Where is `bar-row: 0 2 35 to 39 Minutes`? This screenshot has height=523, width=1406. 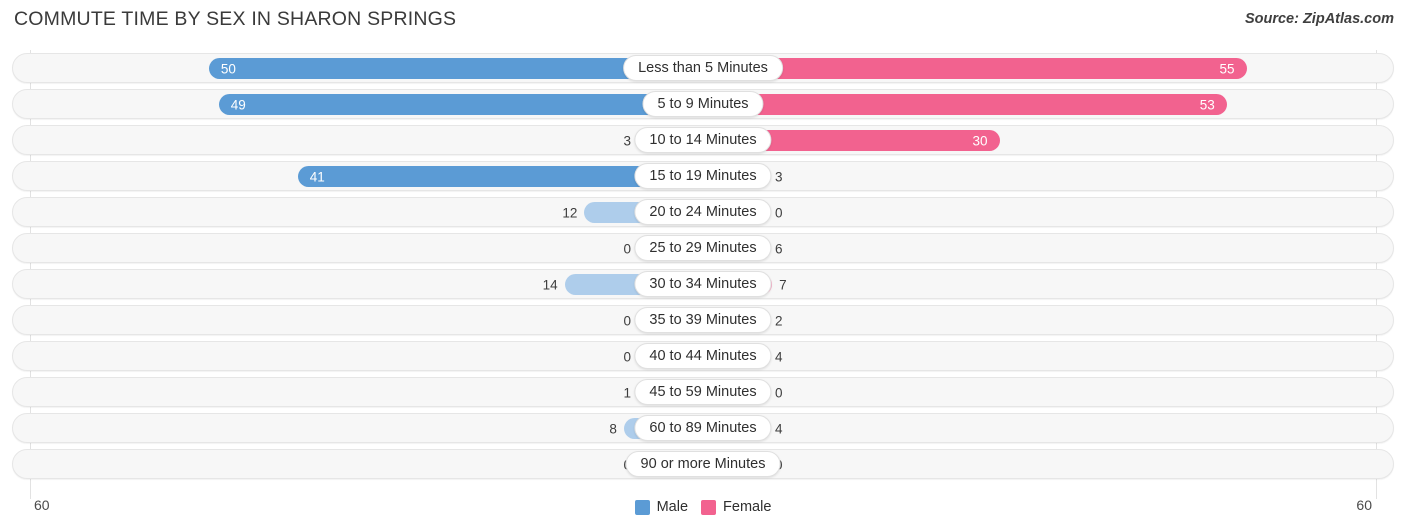 bar-row: 0 2 35 to 39 Minutes is located at coordinates (703, 320).